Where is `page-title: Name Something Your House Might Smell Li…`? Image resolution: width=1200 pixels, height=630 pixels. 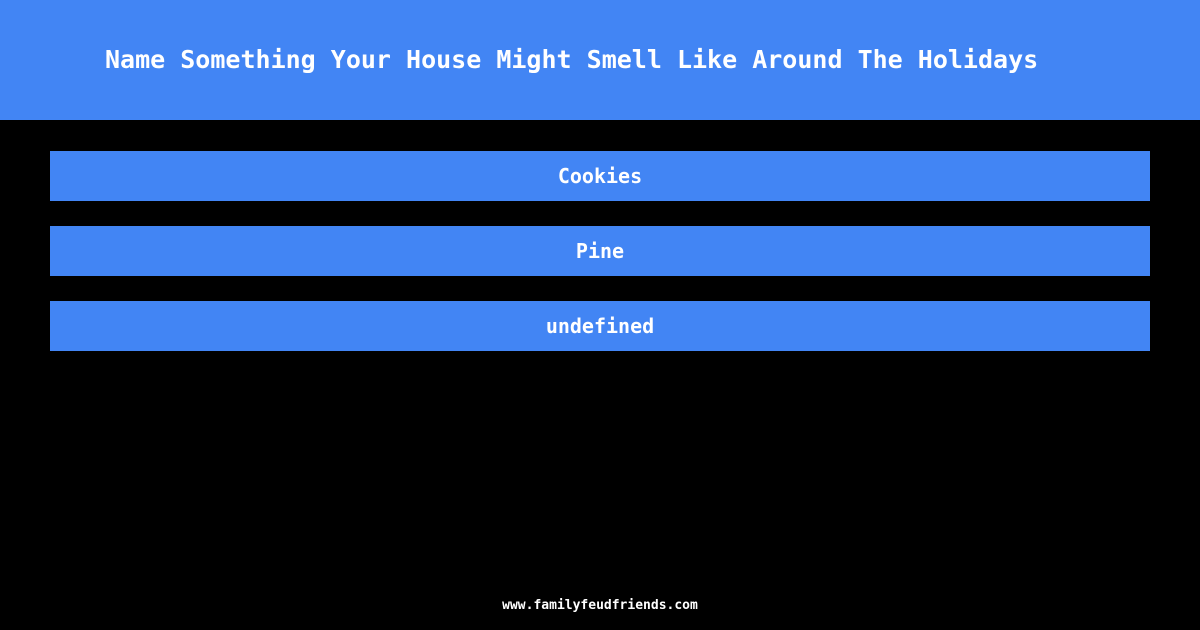 page-title: Name Something Your House Might Smell Li… is located at coordinates (572, 59).